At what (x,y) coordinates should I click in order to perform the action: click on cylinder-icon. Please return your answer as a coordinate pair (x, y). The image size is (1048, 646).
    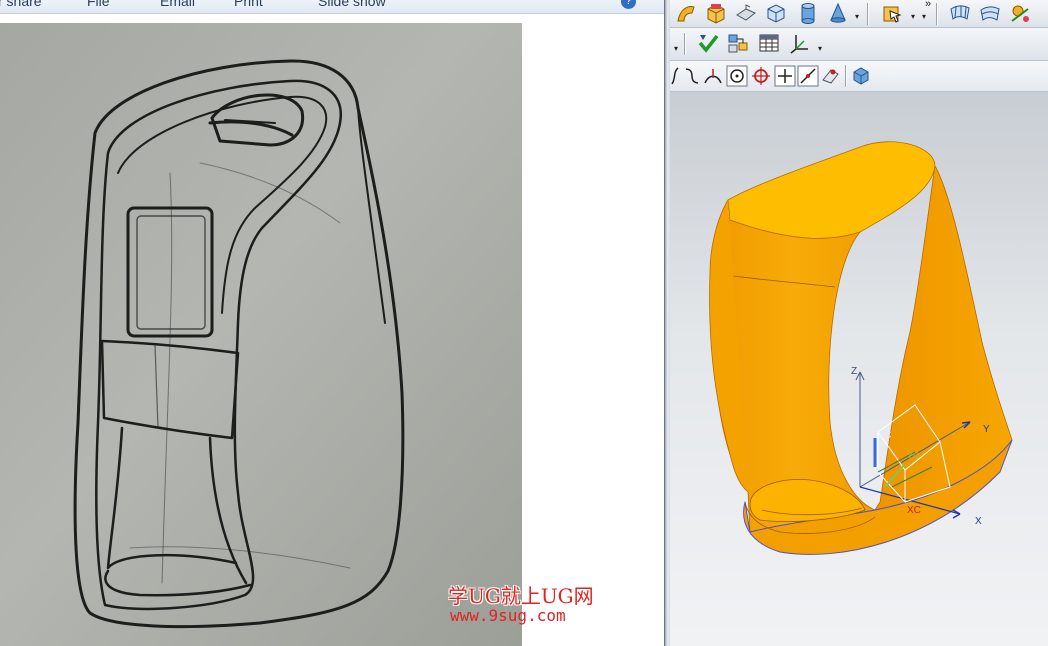
    Looking at the image, I should click on (808, 13).